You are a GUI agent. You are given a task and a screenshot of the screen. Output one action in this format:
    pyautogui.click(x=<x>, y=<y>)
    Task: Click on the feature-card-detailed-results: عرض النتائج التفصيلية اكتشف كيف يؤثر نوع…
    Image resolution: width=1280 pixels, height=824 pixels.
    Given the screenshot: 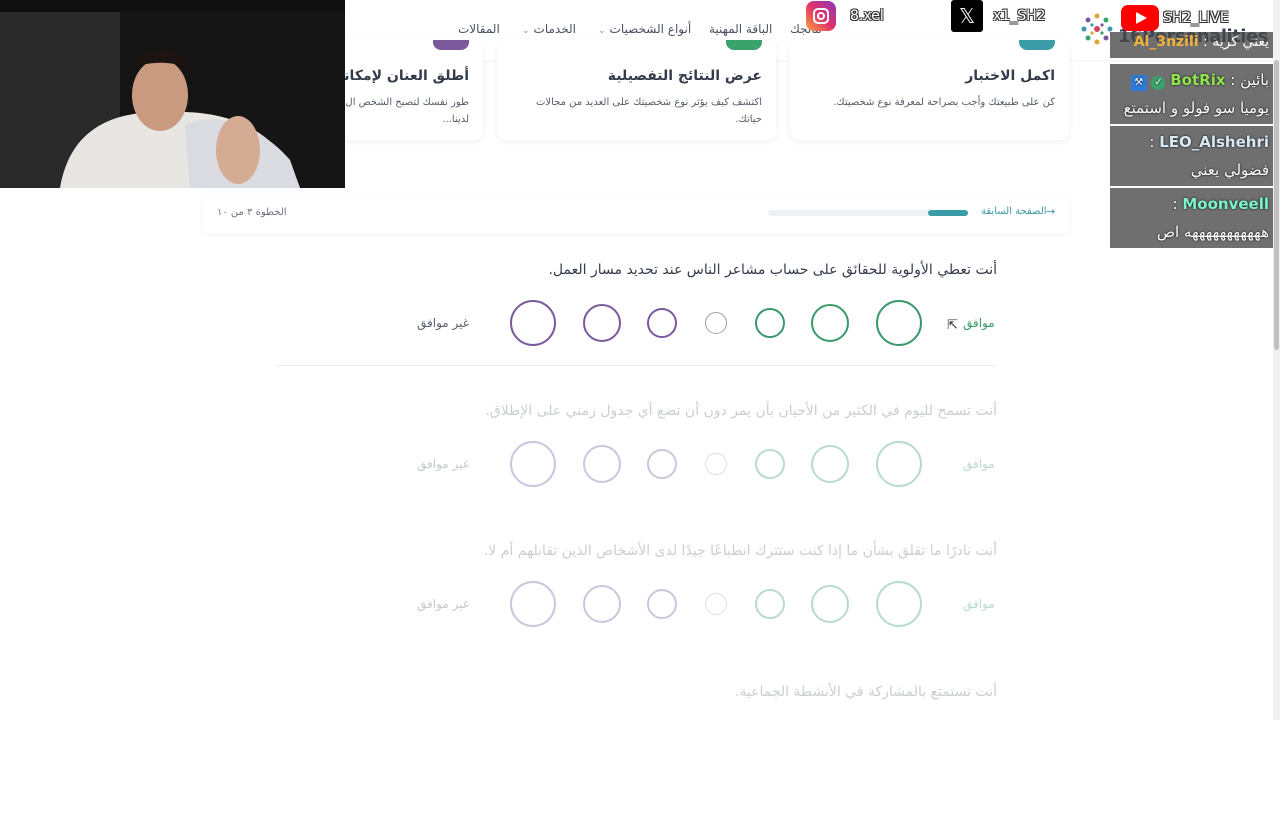 What is the action you would take?
    pyautogui.click(x=636, y=90)
    